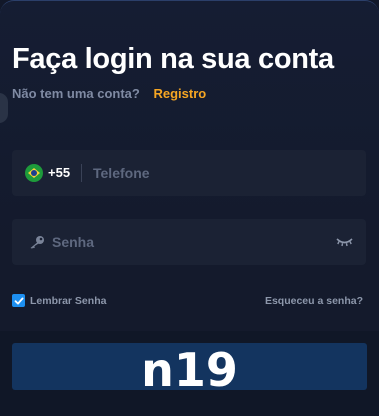 The image size is (379, 416). I want to click on login-button, so click(189, 366).